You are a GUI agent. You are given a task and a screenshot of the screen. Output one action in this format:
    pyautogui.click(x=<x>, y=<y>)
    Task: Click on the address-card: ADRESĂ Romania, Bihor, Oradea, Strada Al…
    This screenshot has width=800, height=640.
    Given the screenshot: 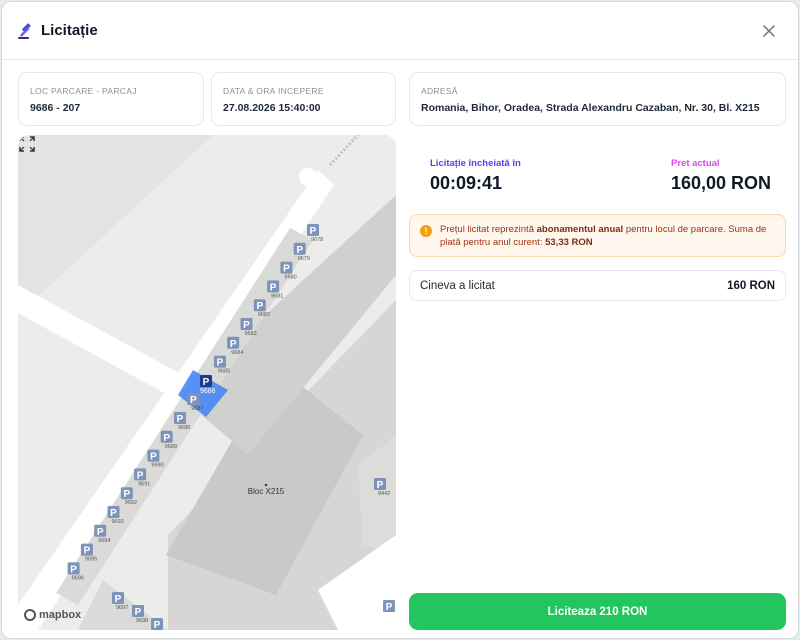 What is the action you would take?
    pyautogui.click(x=597, y=99)
    